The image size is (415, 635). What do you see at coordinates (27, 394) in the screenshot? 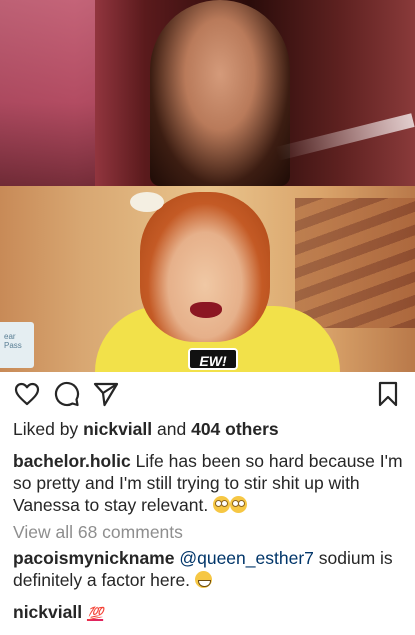
I see `heart-outline-icon` at bounding box center [27, 394].